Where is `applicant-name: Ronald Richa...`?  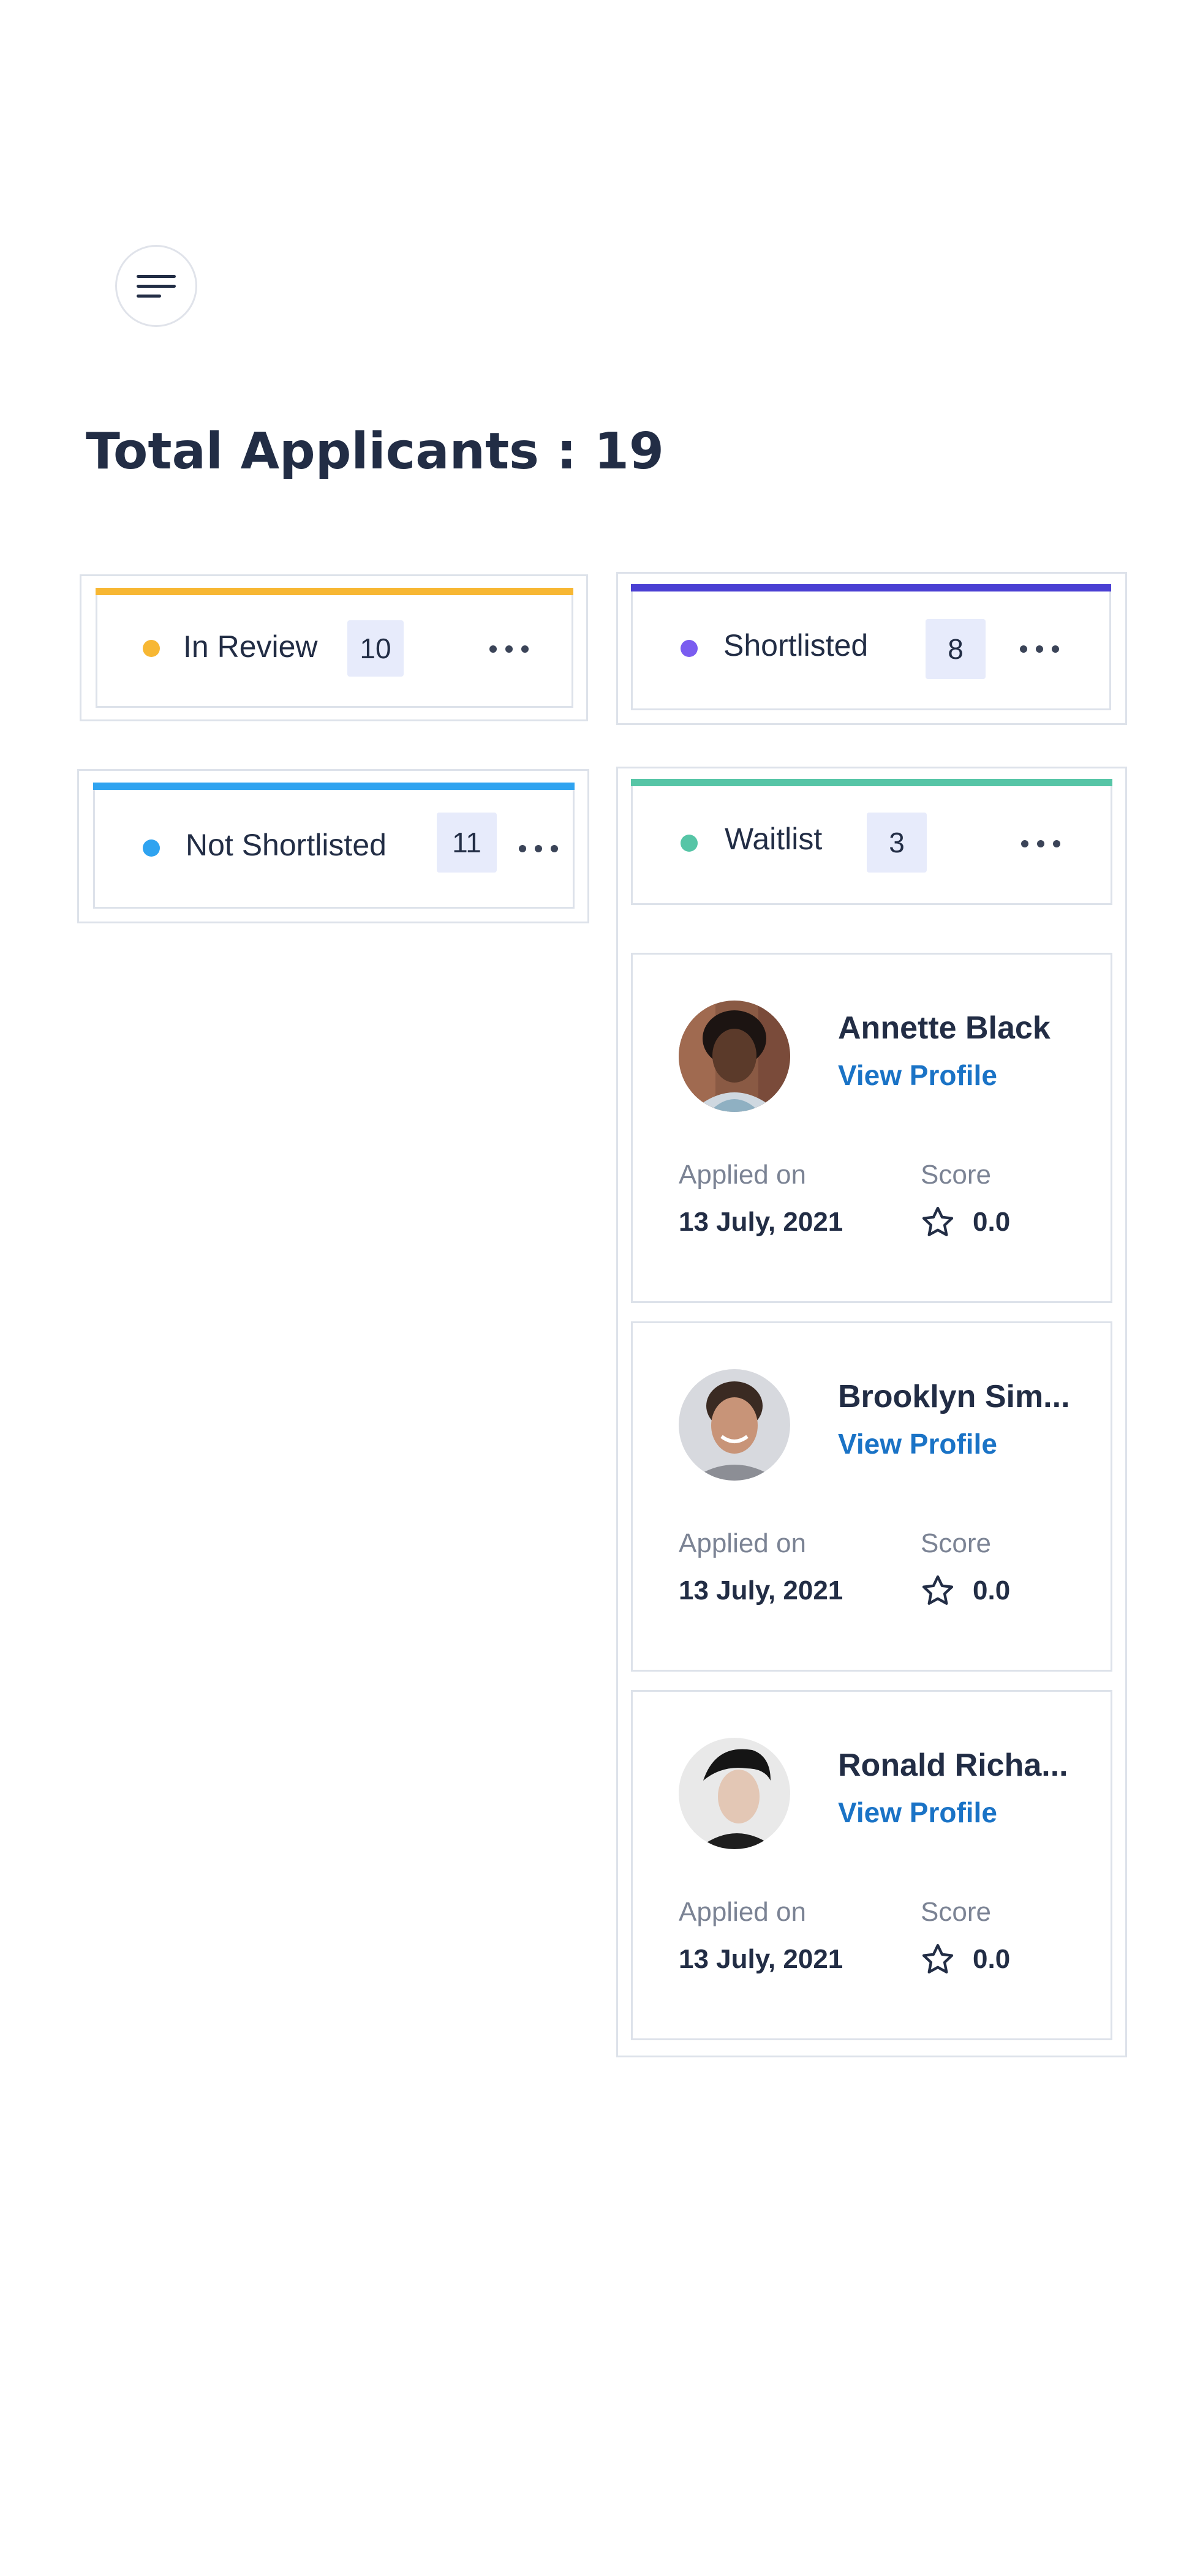 applicant-name: Ronald Richa... is located at coordinates (953, 1765).